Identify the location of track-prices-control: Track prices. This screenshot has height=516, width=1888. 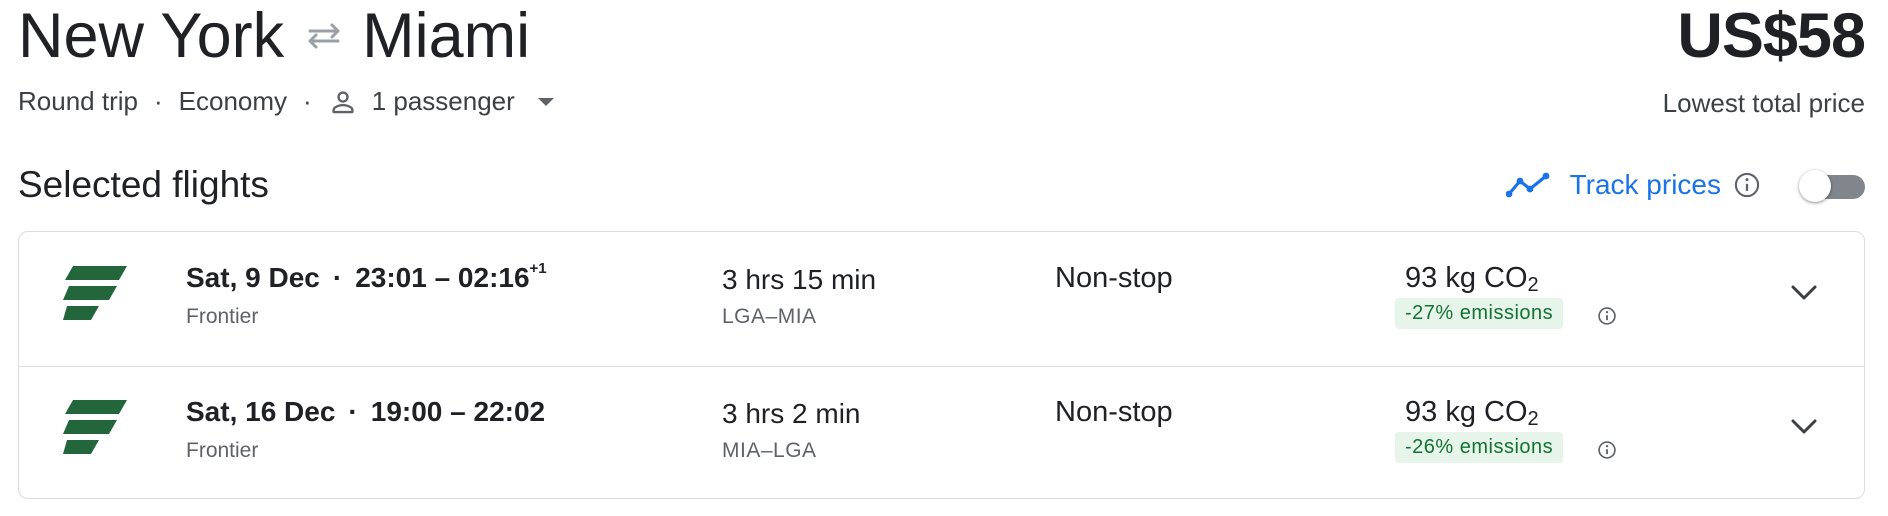
(1685, 185).